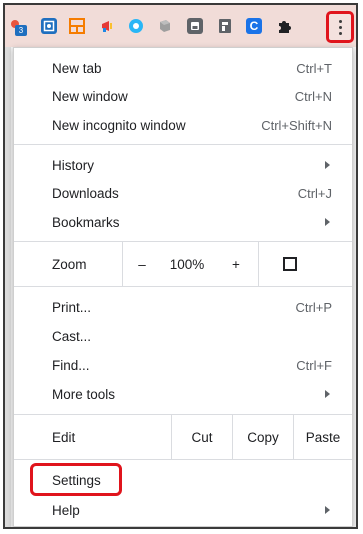 This screenshot has width=363, height=534. Describe the element at coordinates (183, 222) in the screenshot. I see `menu-item-bookmarks: Bookmarks` at that location.